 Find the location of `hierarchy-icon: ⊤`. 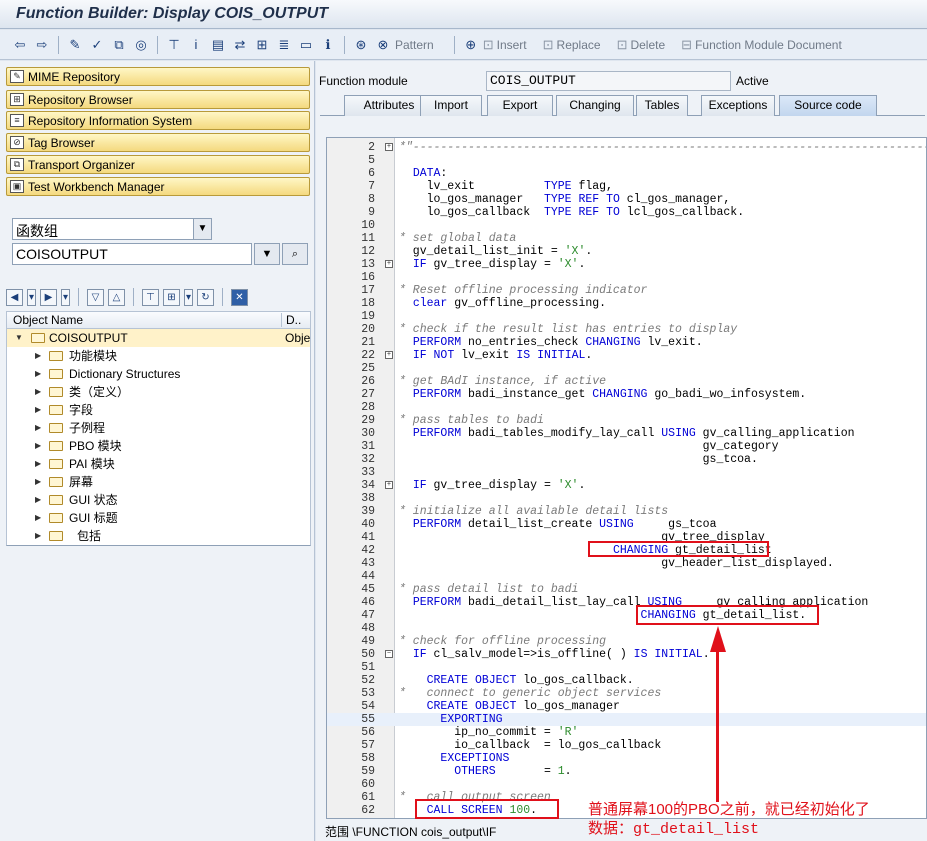

hierarchy-icon: ⊤ is located at coordinates (174, 45).